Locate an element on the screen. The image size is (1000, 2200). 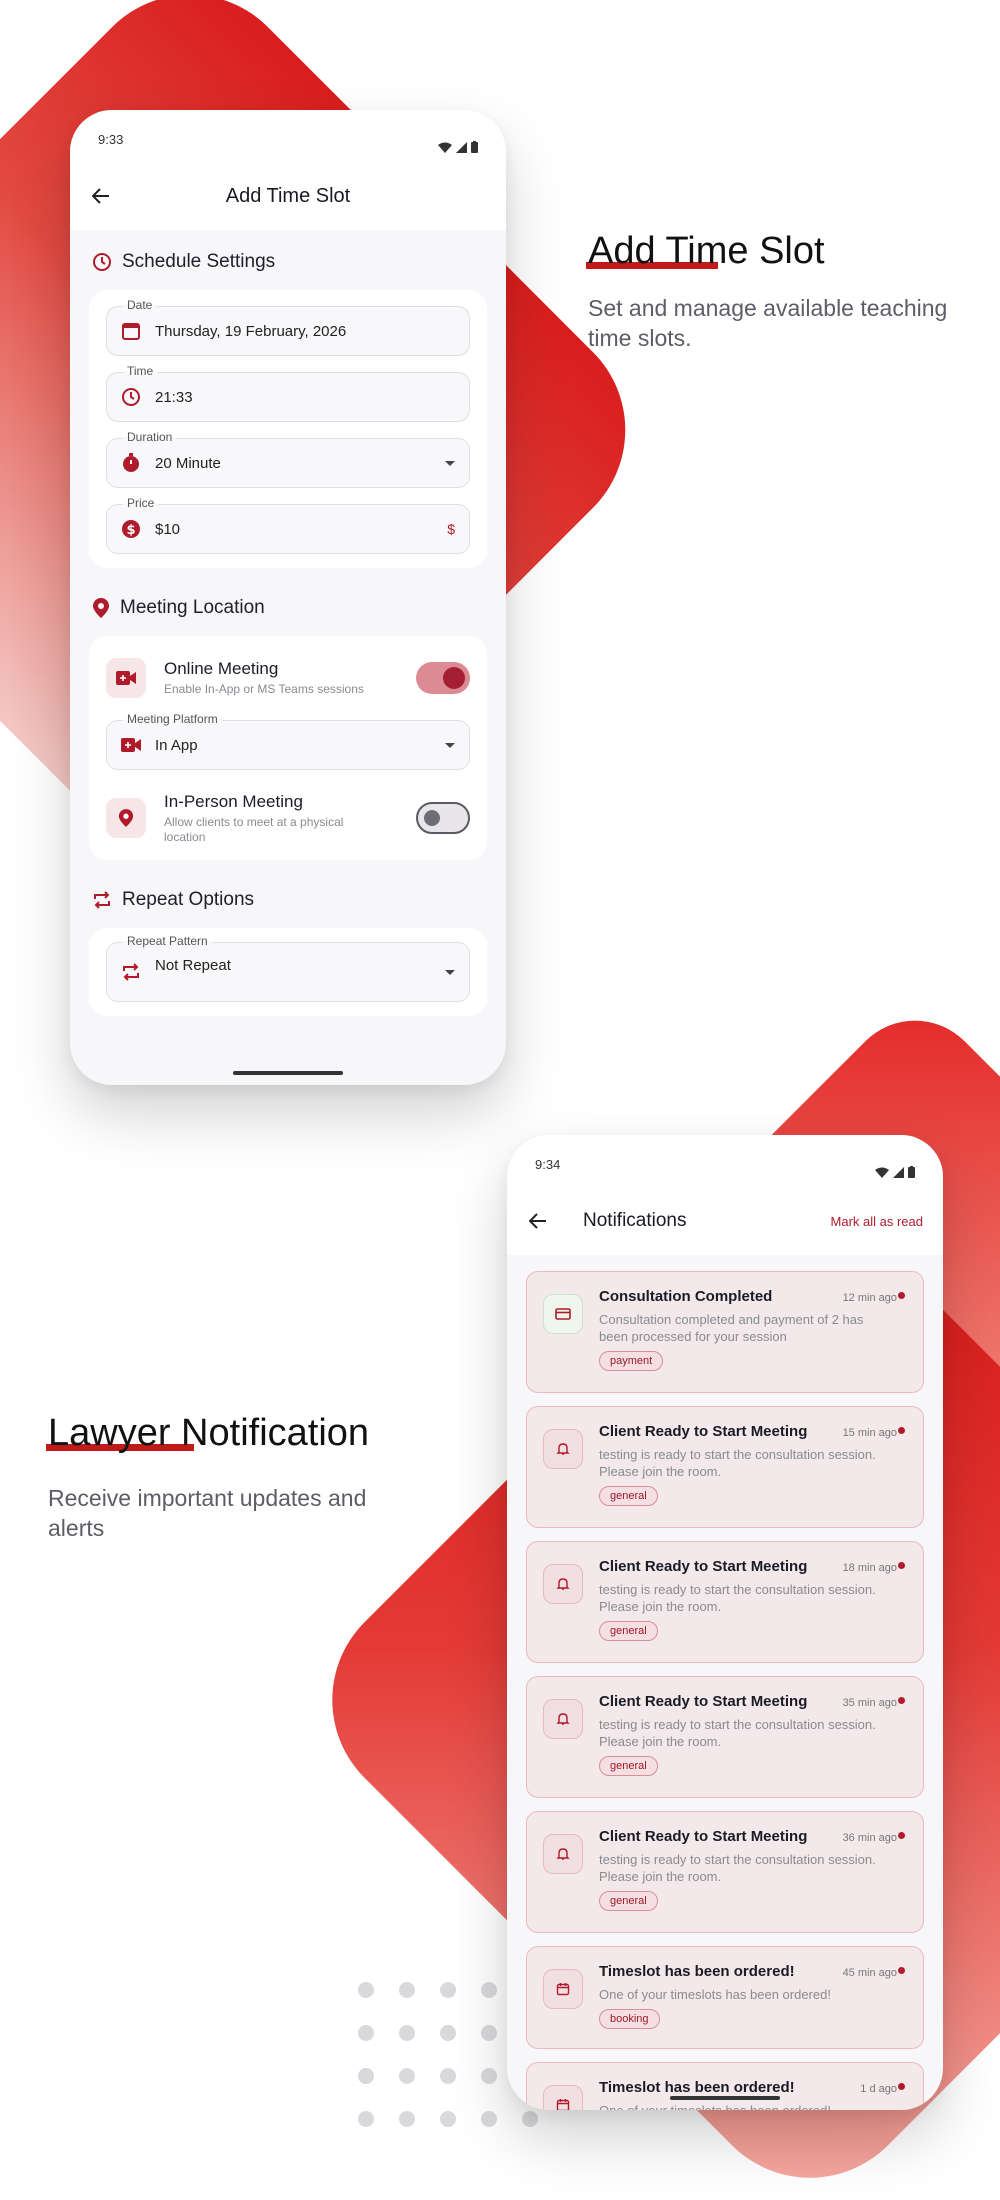
notification-time: 12 min ago is located at coordinates (869, 1298).